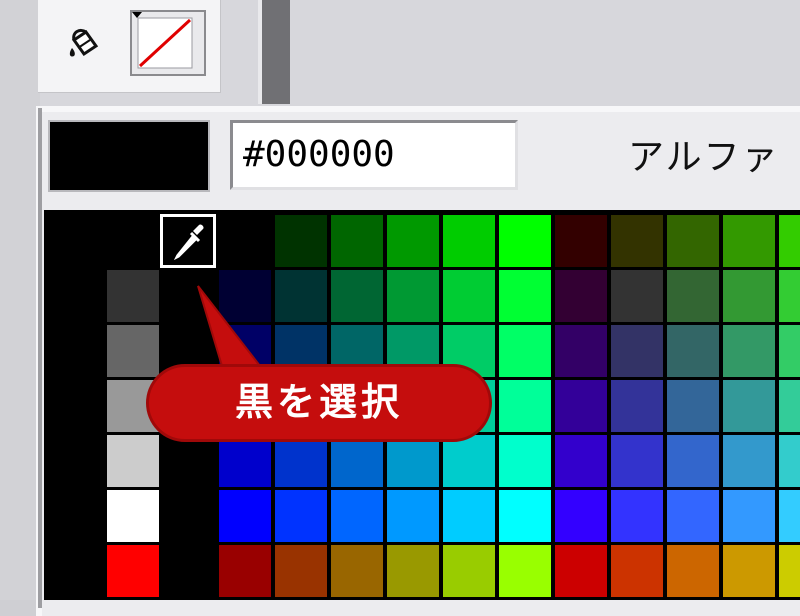 The image size is (800, 616). What do you see at coordinates (40, 358) in the screenshot?
I see `picker-shadow` at bounding box center [40, 358].